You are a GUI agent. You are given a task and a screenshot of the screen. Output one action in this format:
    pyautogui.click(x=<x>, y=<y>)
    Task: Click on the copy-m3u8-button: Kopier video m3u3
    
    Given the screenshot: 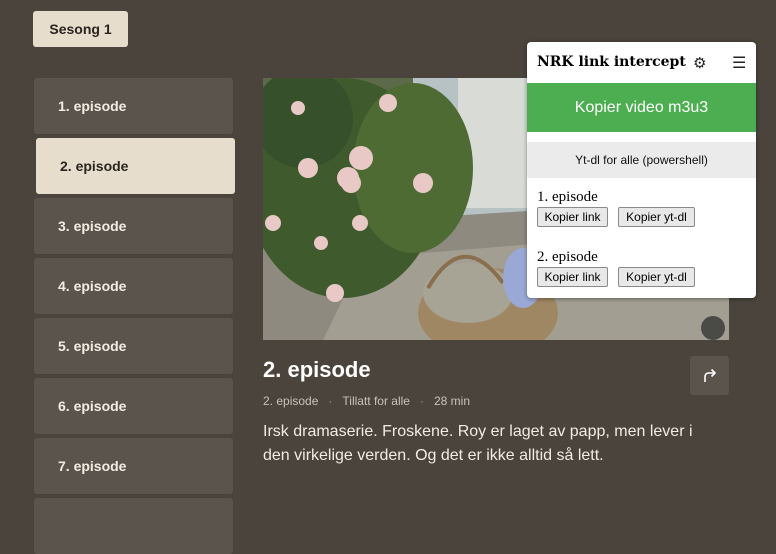 What is the action you would take?
    pyautogui.click(x=641, y=107)
    